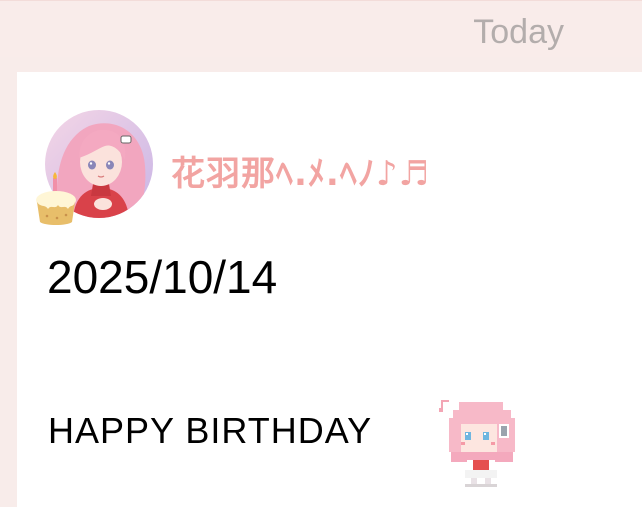  What do you see at coordinates (300, 170) in the screenshot?
I see `username: 花羽那ﾍ.ﾒ.ﾍﾉ♪♬` at bounding box center [300, 170].